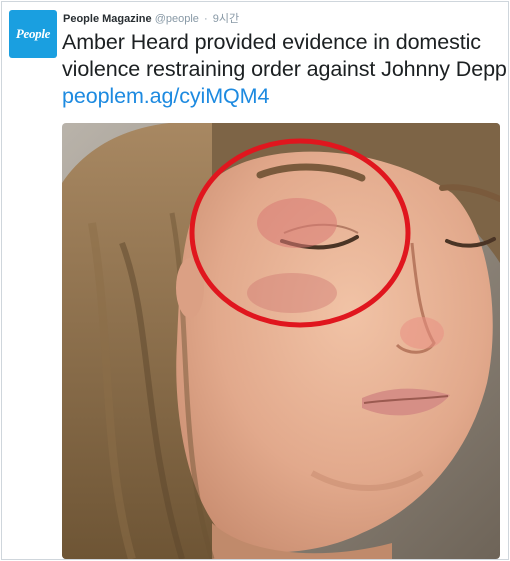 Image resolution: width=510 pixels, height=561 pixels. I want to click on author-name: People Magazine, so click(107, 19).